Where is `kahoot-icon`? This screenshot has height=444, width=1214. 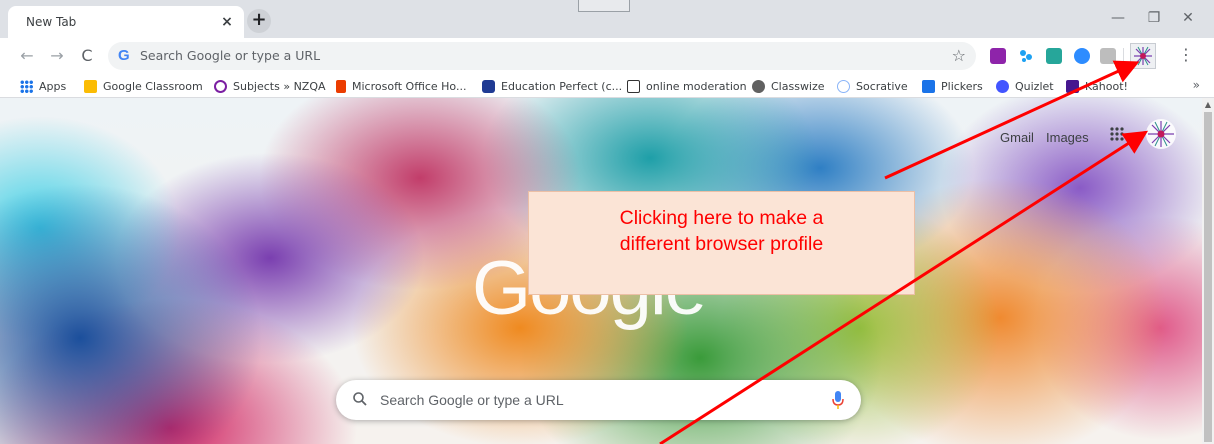 kahoot-icon is located at coordinates (1072, 86).